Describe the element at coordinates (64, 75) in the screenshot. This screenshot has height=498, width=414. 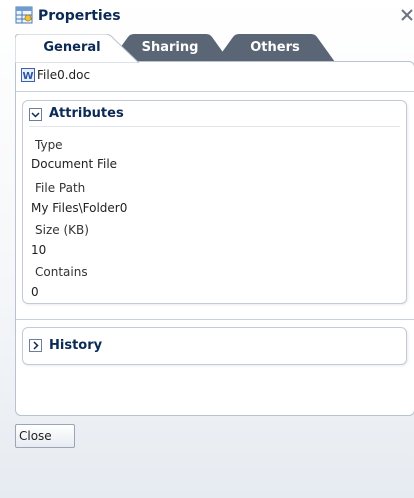
I see `file-name: File0.doc` at that location.